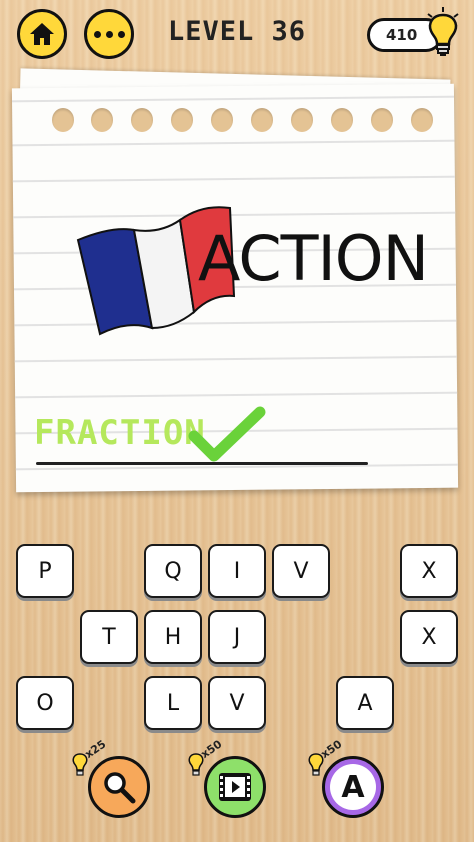 The height and width of the screenshot is (842, 474). I want to click on answer-text: FRACTION, so click(120, 433).